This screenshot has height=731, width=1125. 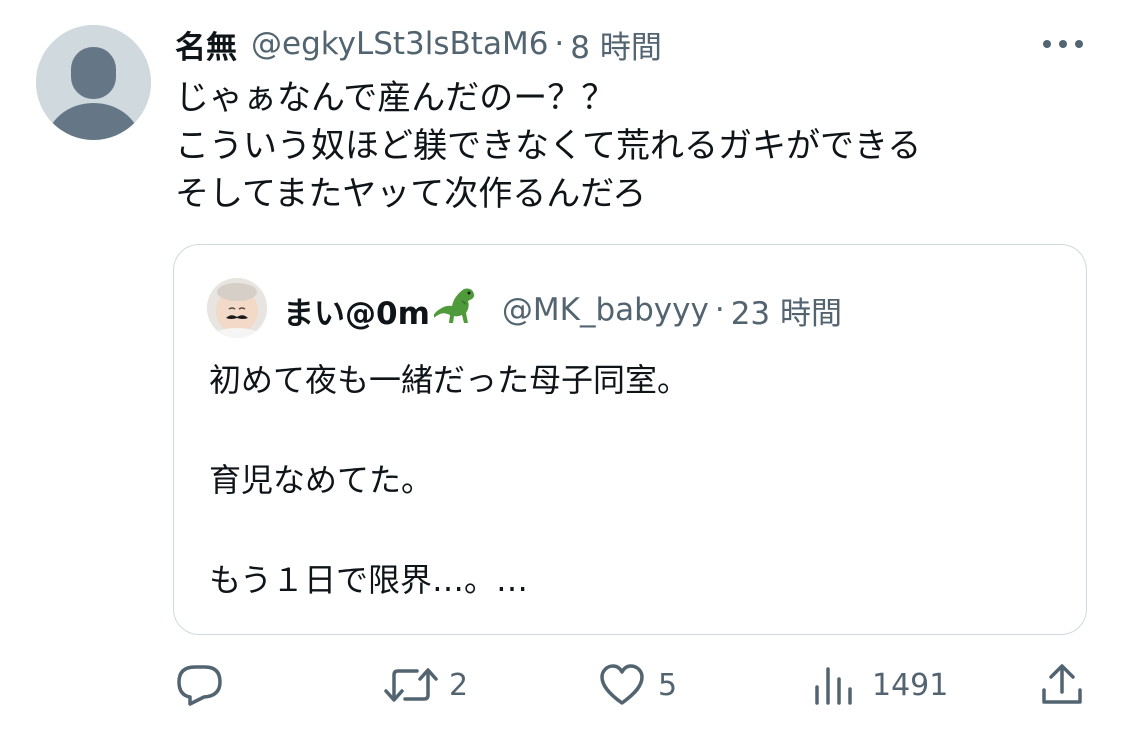 I want to click on more-horizontal-icon, so click(x=1063, y=44).